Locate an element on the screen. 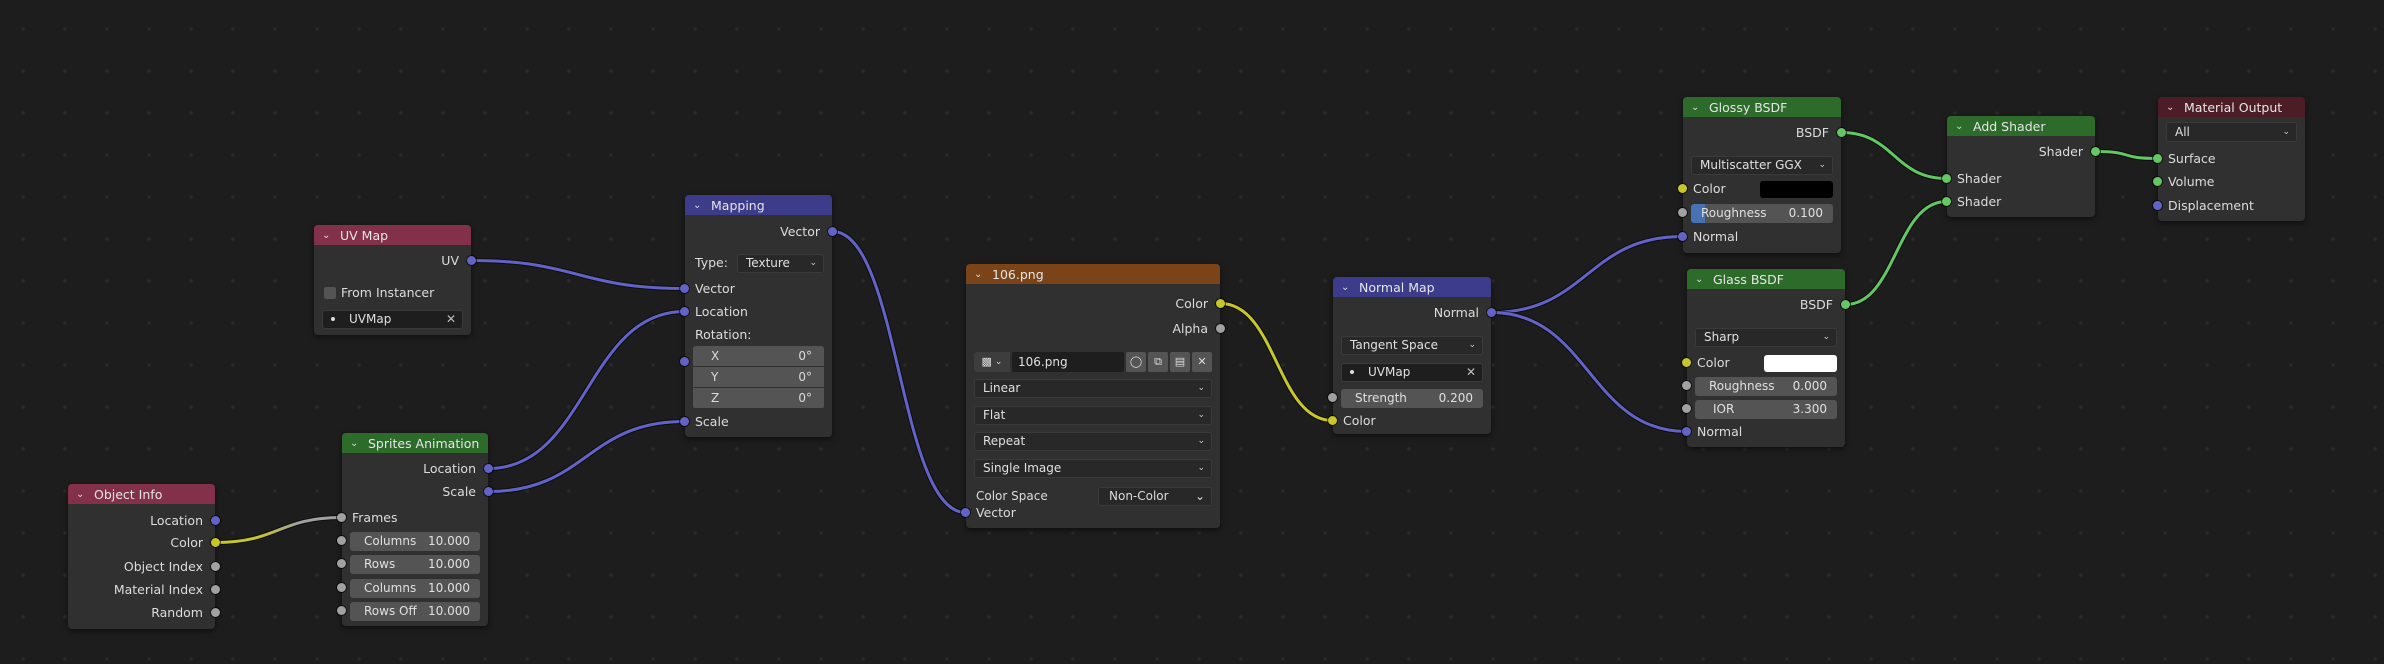  rotation-x-field: X 0° is located at coordinates (758, 356).